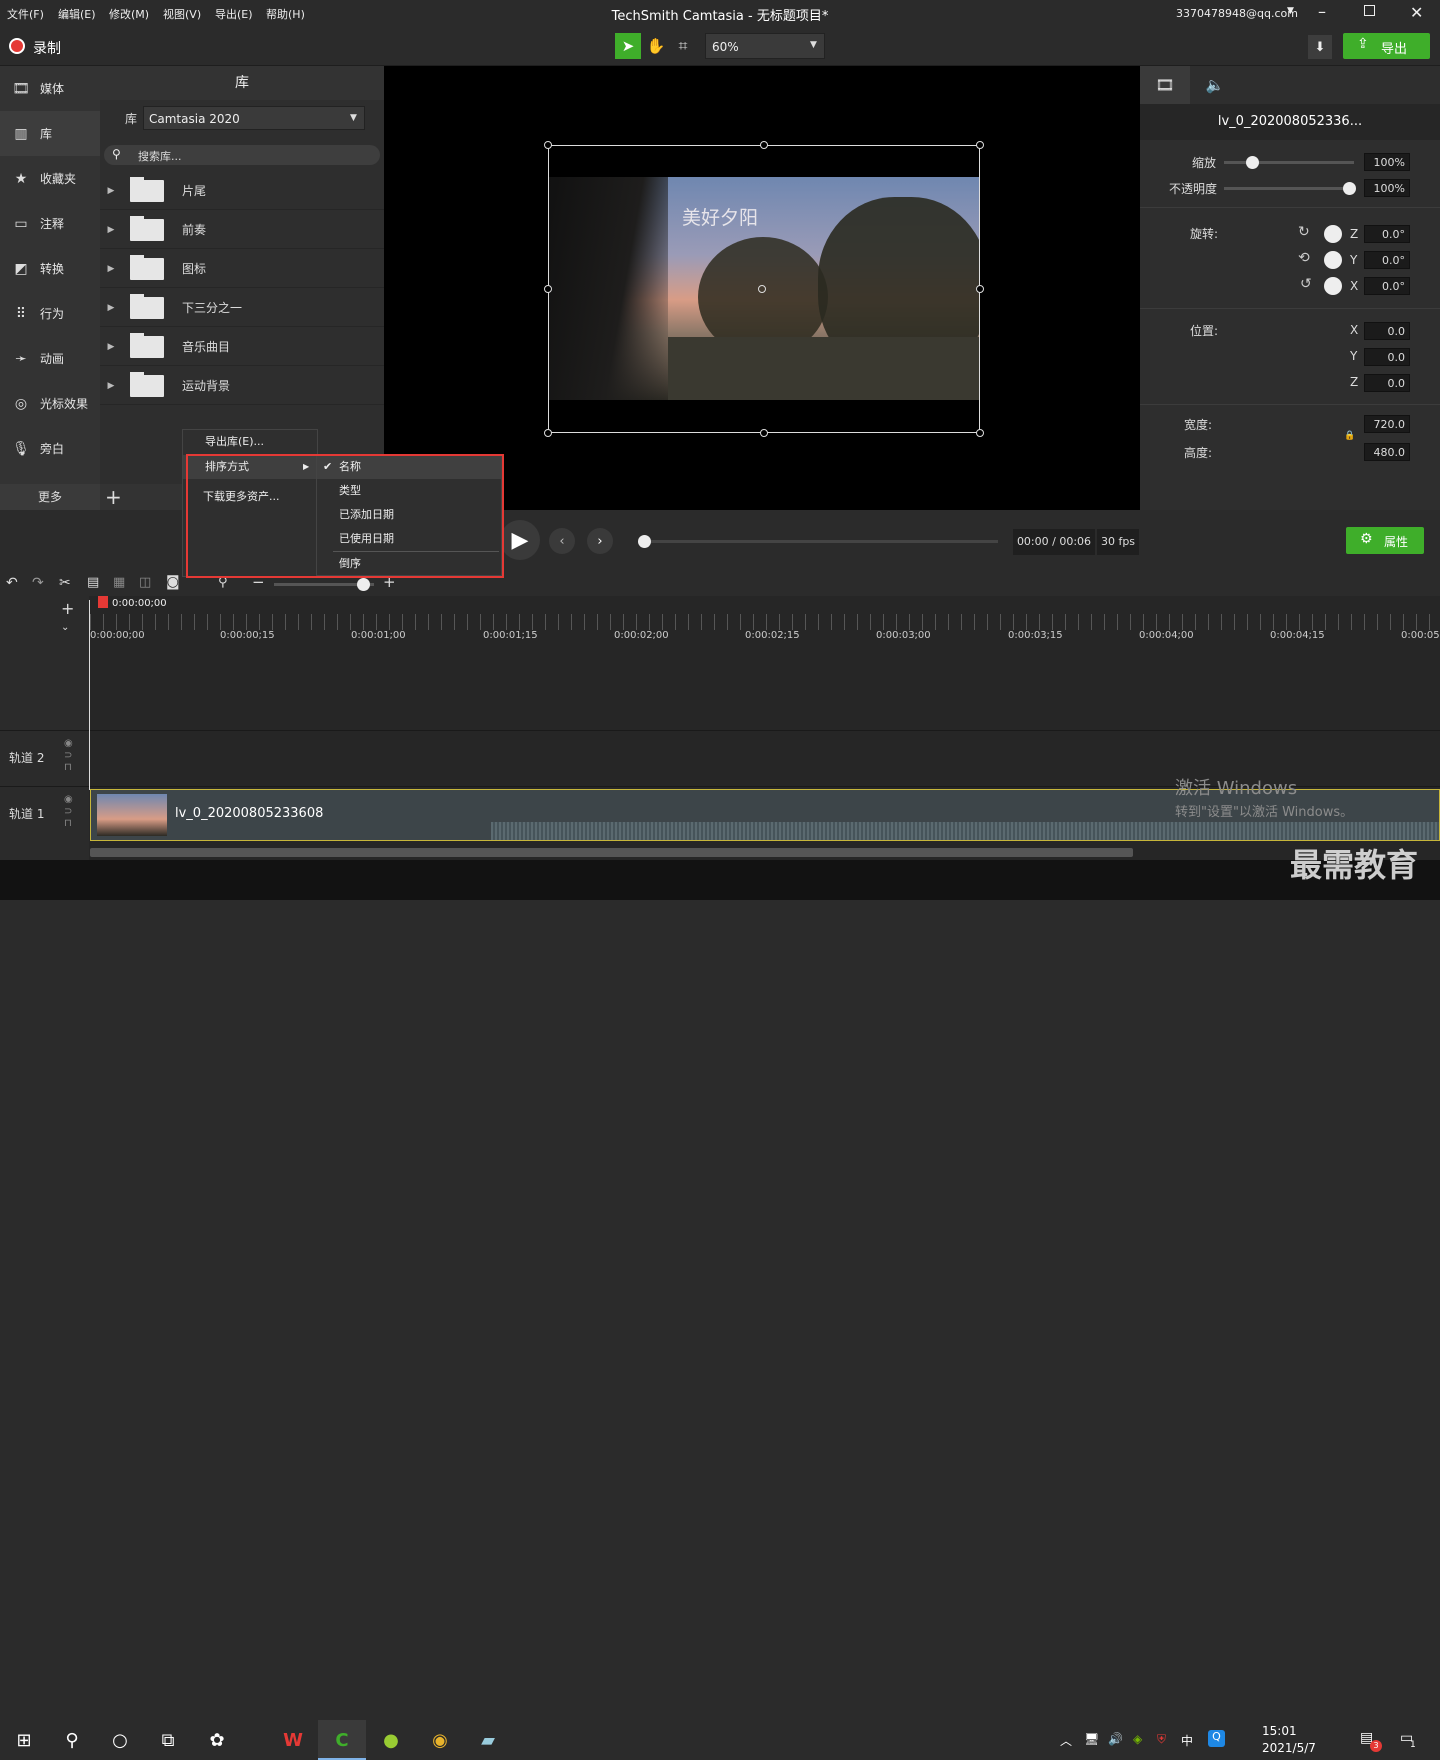 This screenshot has height=1760, width=1440. What do you see at coordinates (77, 14) in the screenshot?
I see `menu-edit: 编辑(E)` at bounding box center [77, 14].